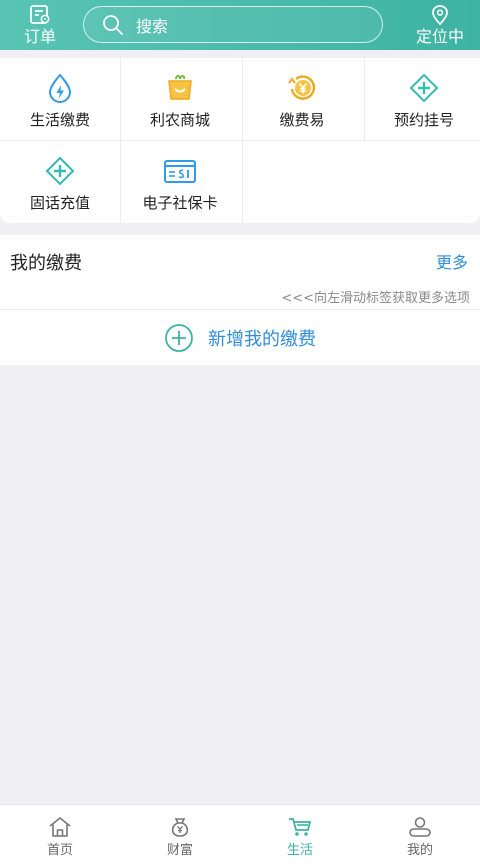  What do you see at coordinates (302, 87) in the screenshot?
I see `yen-coin-icon` at bounding box center [302, 87].